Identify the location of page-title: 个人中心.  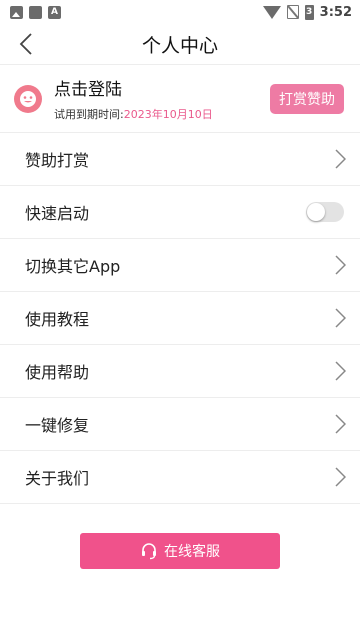
(179, 45).